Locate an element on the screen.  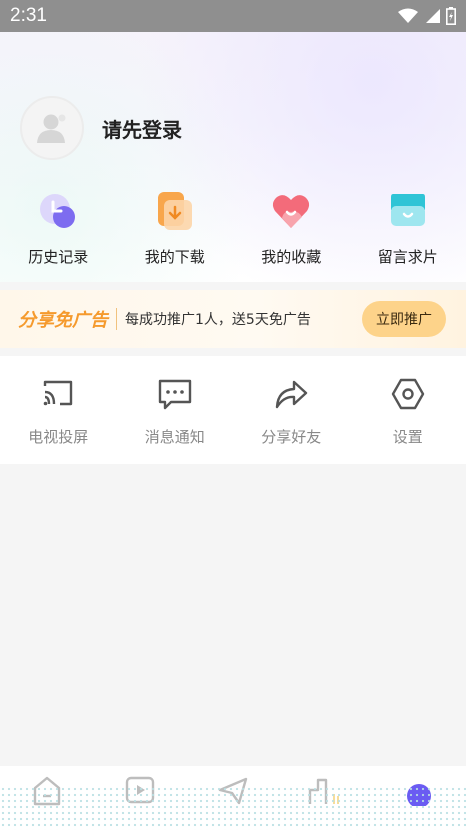
tool-messages: 消息通知 is located at coordinates (175, 410).